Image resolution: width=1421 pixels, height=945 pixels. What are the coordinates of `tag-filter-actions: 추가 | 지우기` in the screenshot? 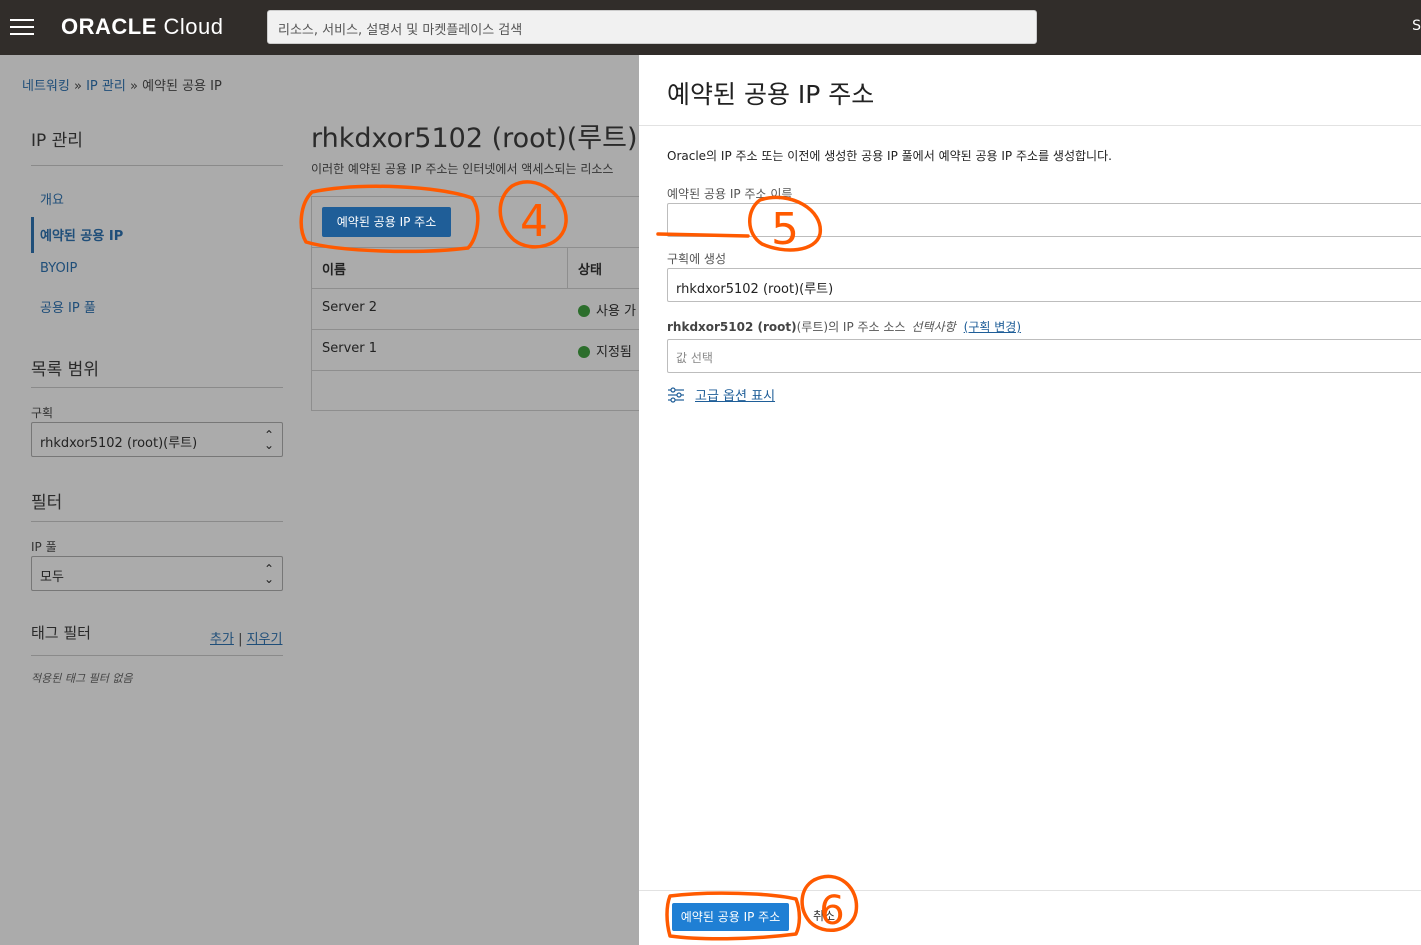 It's located at (246, 639).